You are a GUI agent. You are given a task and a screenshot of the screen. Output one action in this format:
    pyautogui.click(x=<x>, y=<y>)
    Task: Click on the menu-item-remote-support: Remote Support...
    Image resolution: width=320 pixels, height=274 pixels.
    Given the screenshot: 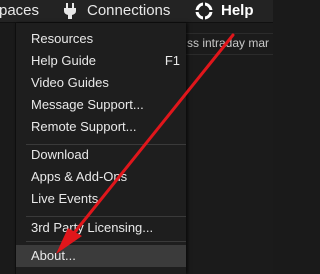 What is the action you would take?
    pyautogui.click(x=101, y=127)
    